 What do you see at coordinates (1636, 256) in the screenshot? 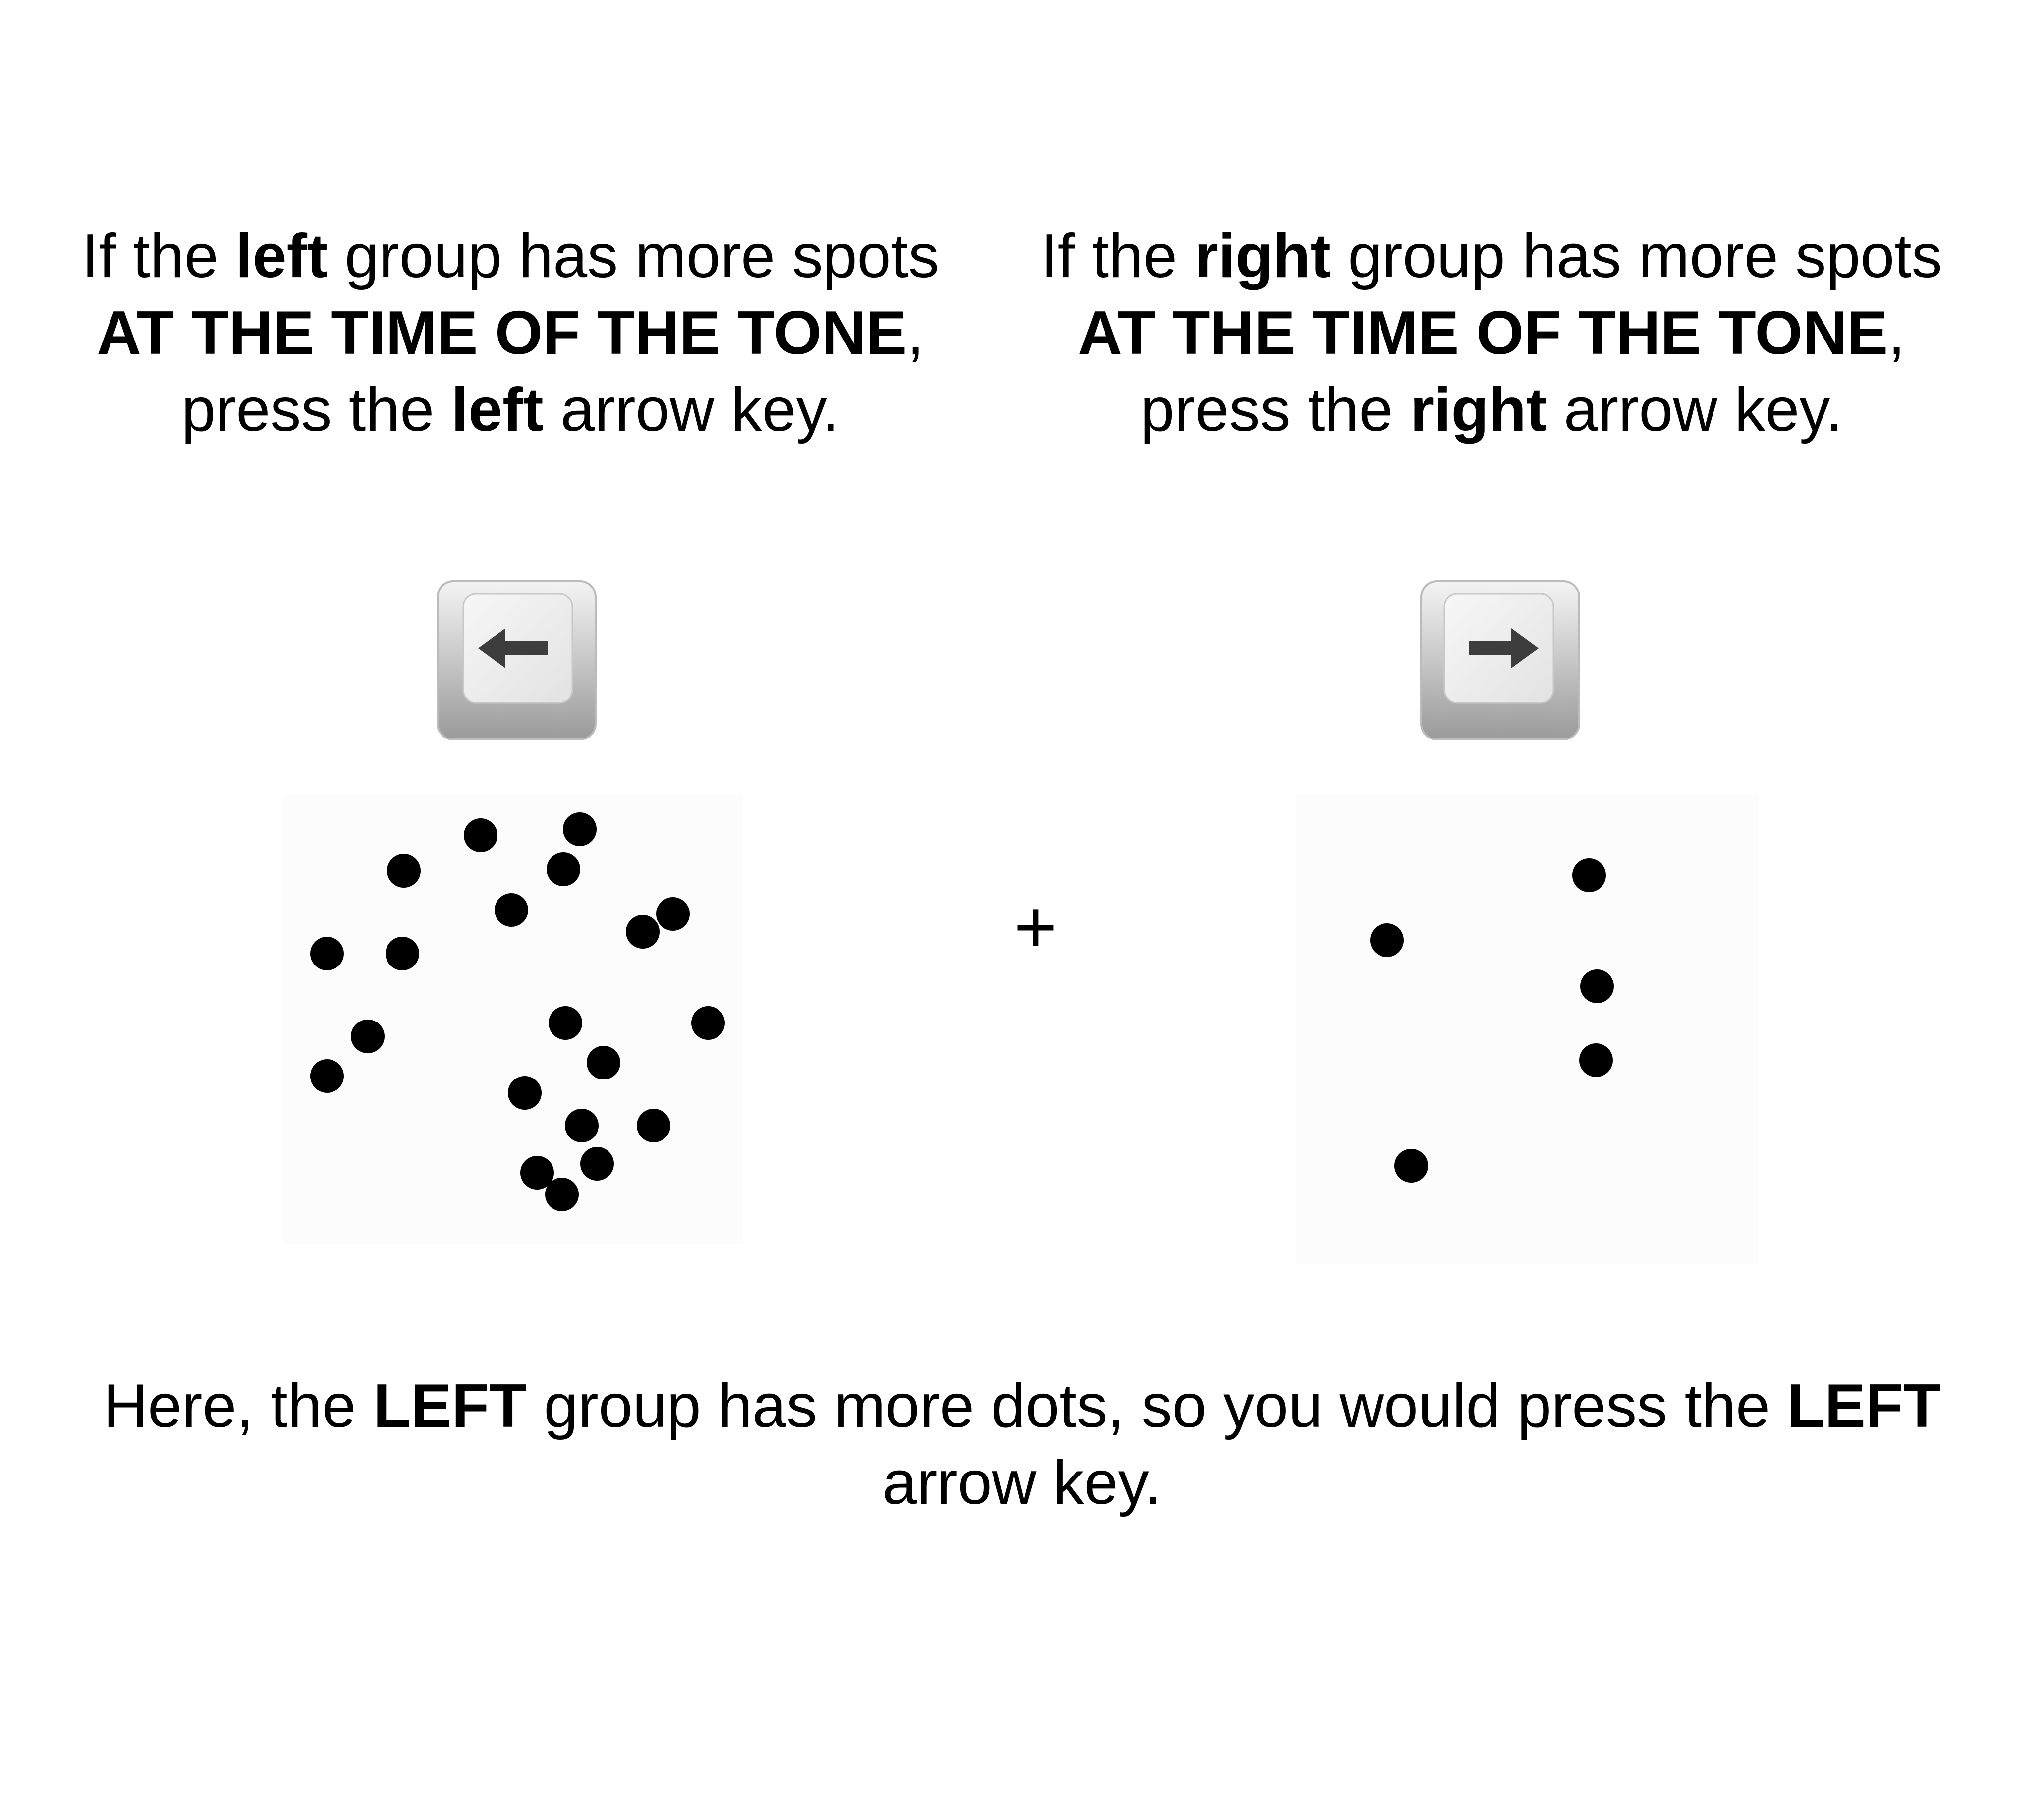
I see `right-instr-part-2: group has more spots` at bounding box center [1636, 256].